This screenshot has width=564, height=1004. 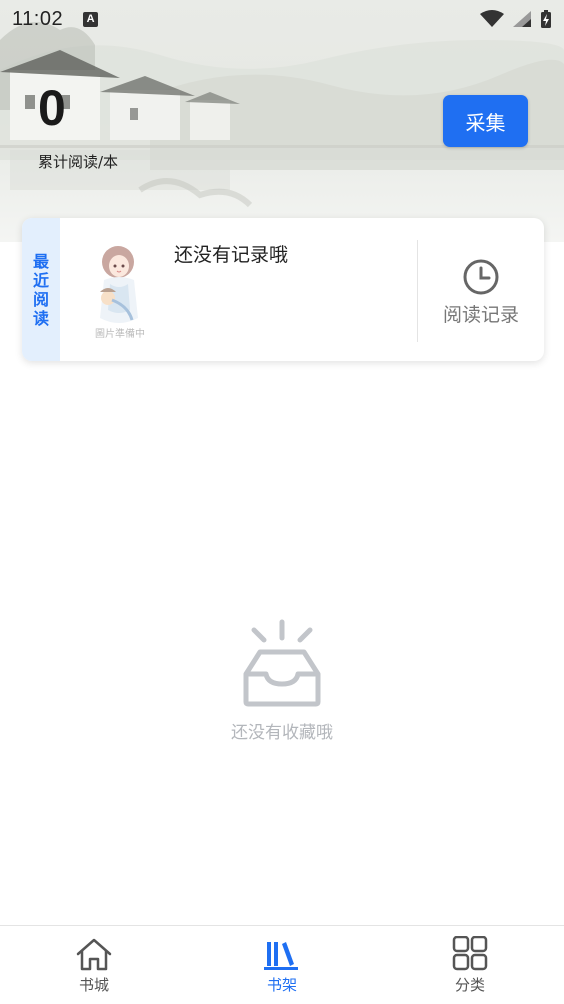 I want to click on reading-history-button: 阅读记录, so click(x=481, y=292).